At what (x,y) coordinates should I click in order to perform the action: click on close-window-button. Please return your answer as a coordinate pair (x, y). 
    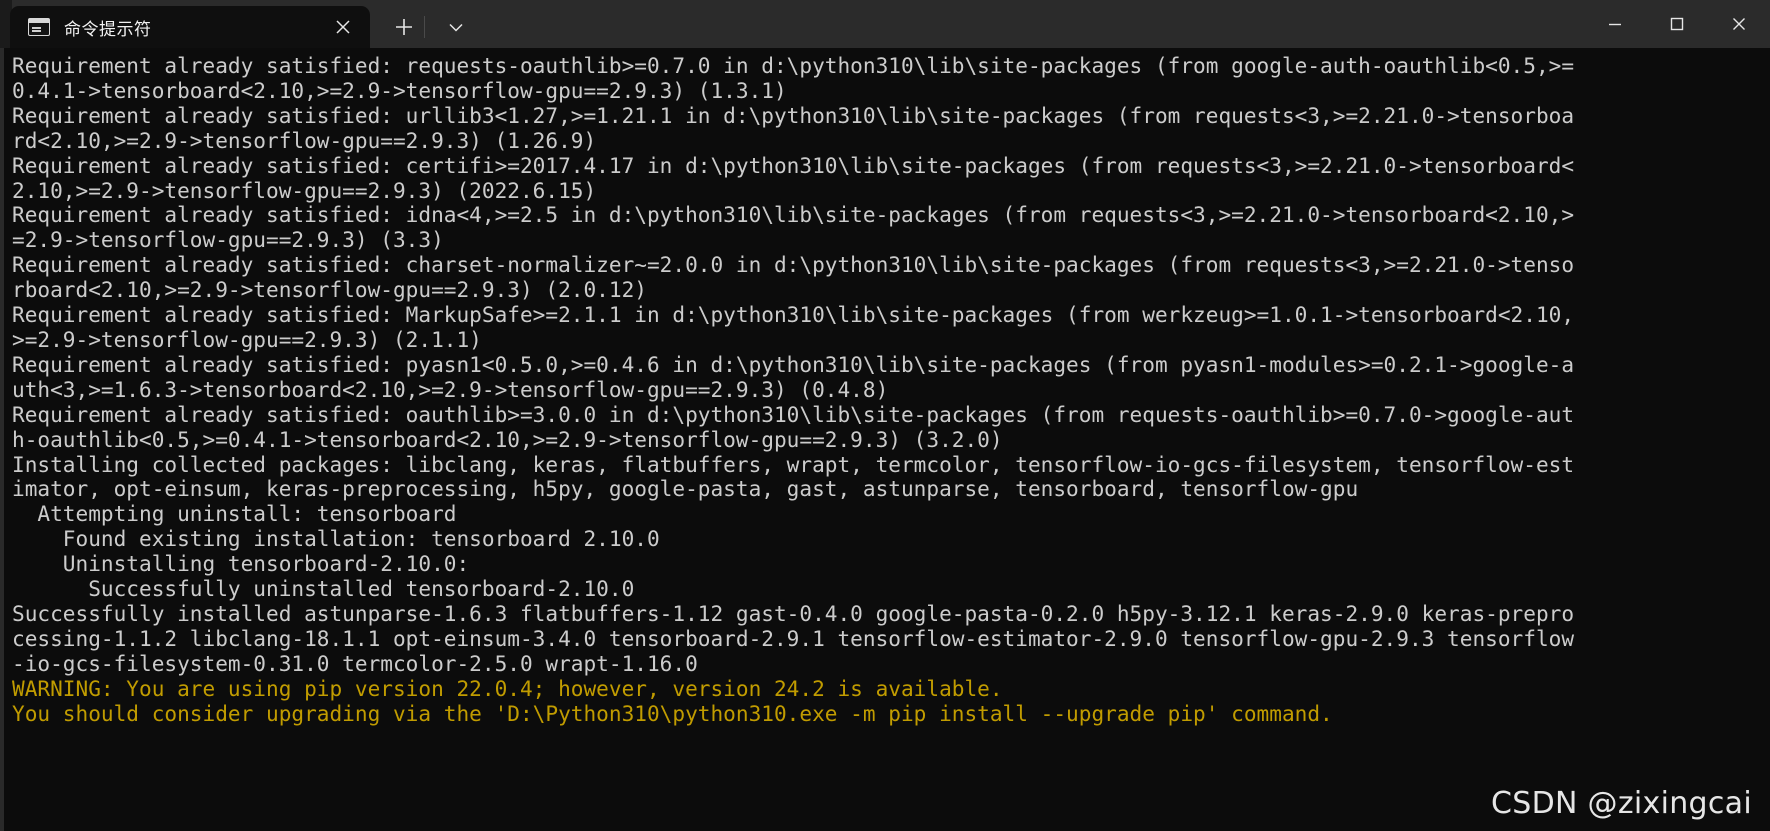
    Looking at the image, I should click on (1739, 24).